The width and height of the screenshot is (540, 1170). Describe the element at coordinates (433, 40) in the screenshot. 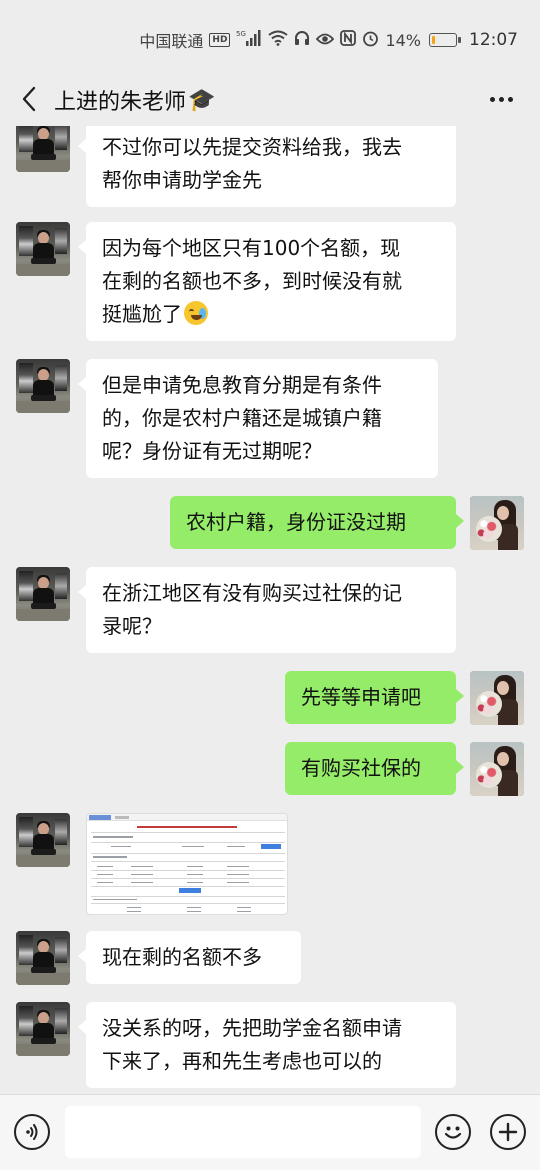

I see `battery-fill` at that location.